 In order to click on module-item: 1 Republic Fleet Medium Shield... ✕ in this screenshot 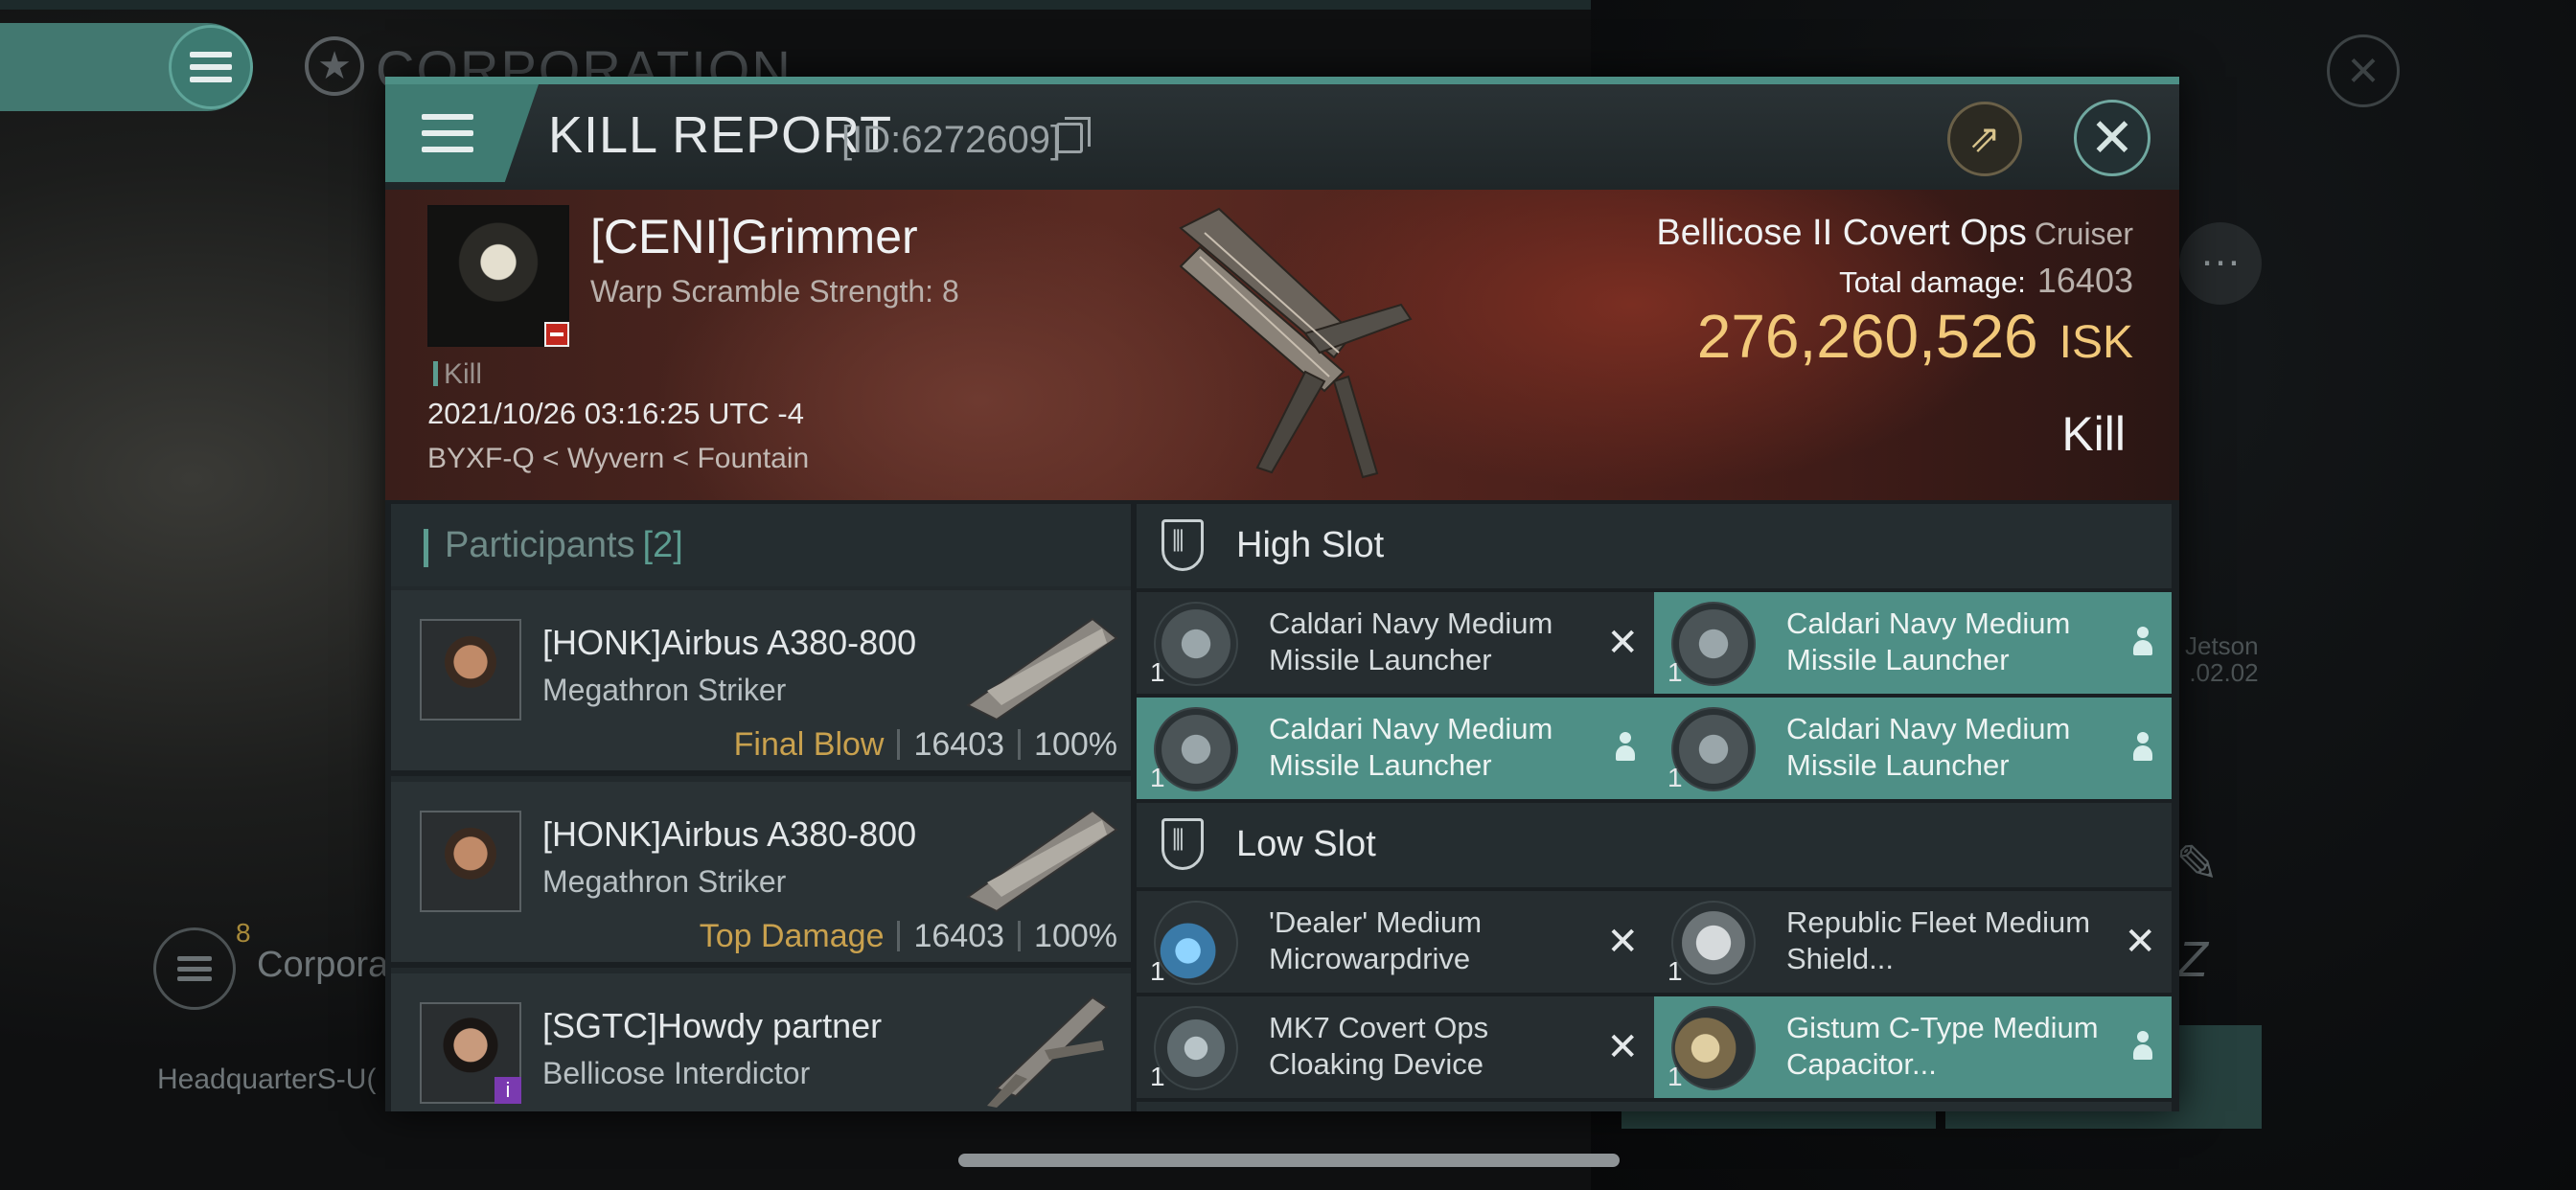, I will do `click(1913, 942)`.